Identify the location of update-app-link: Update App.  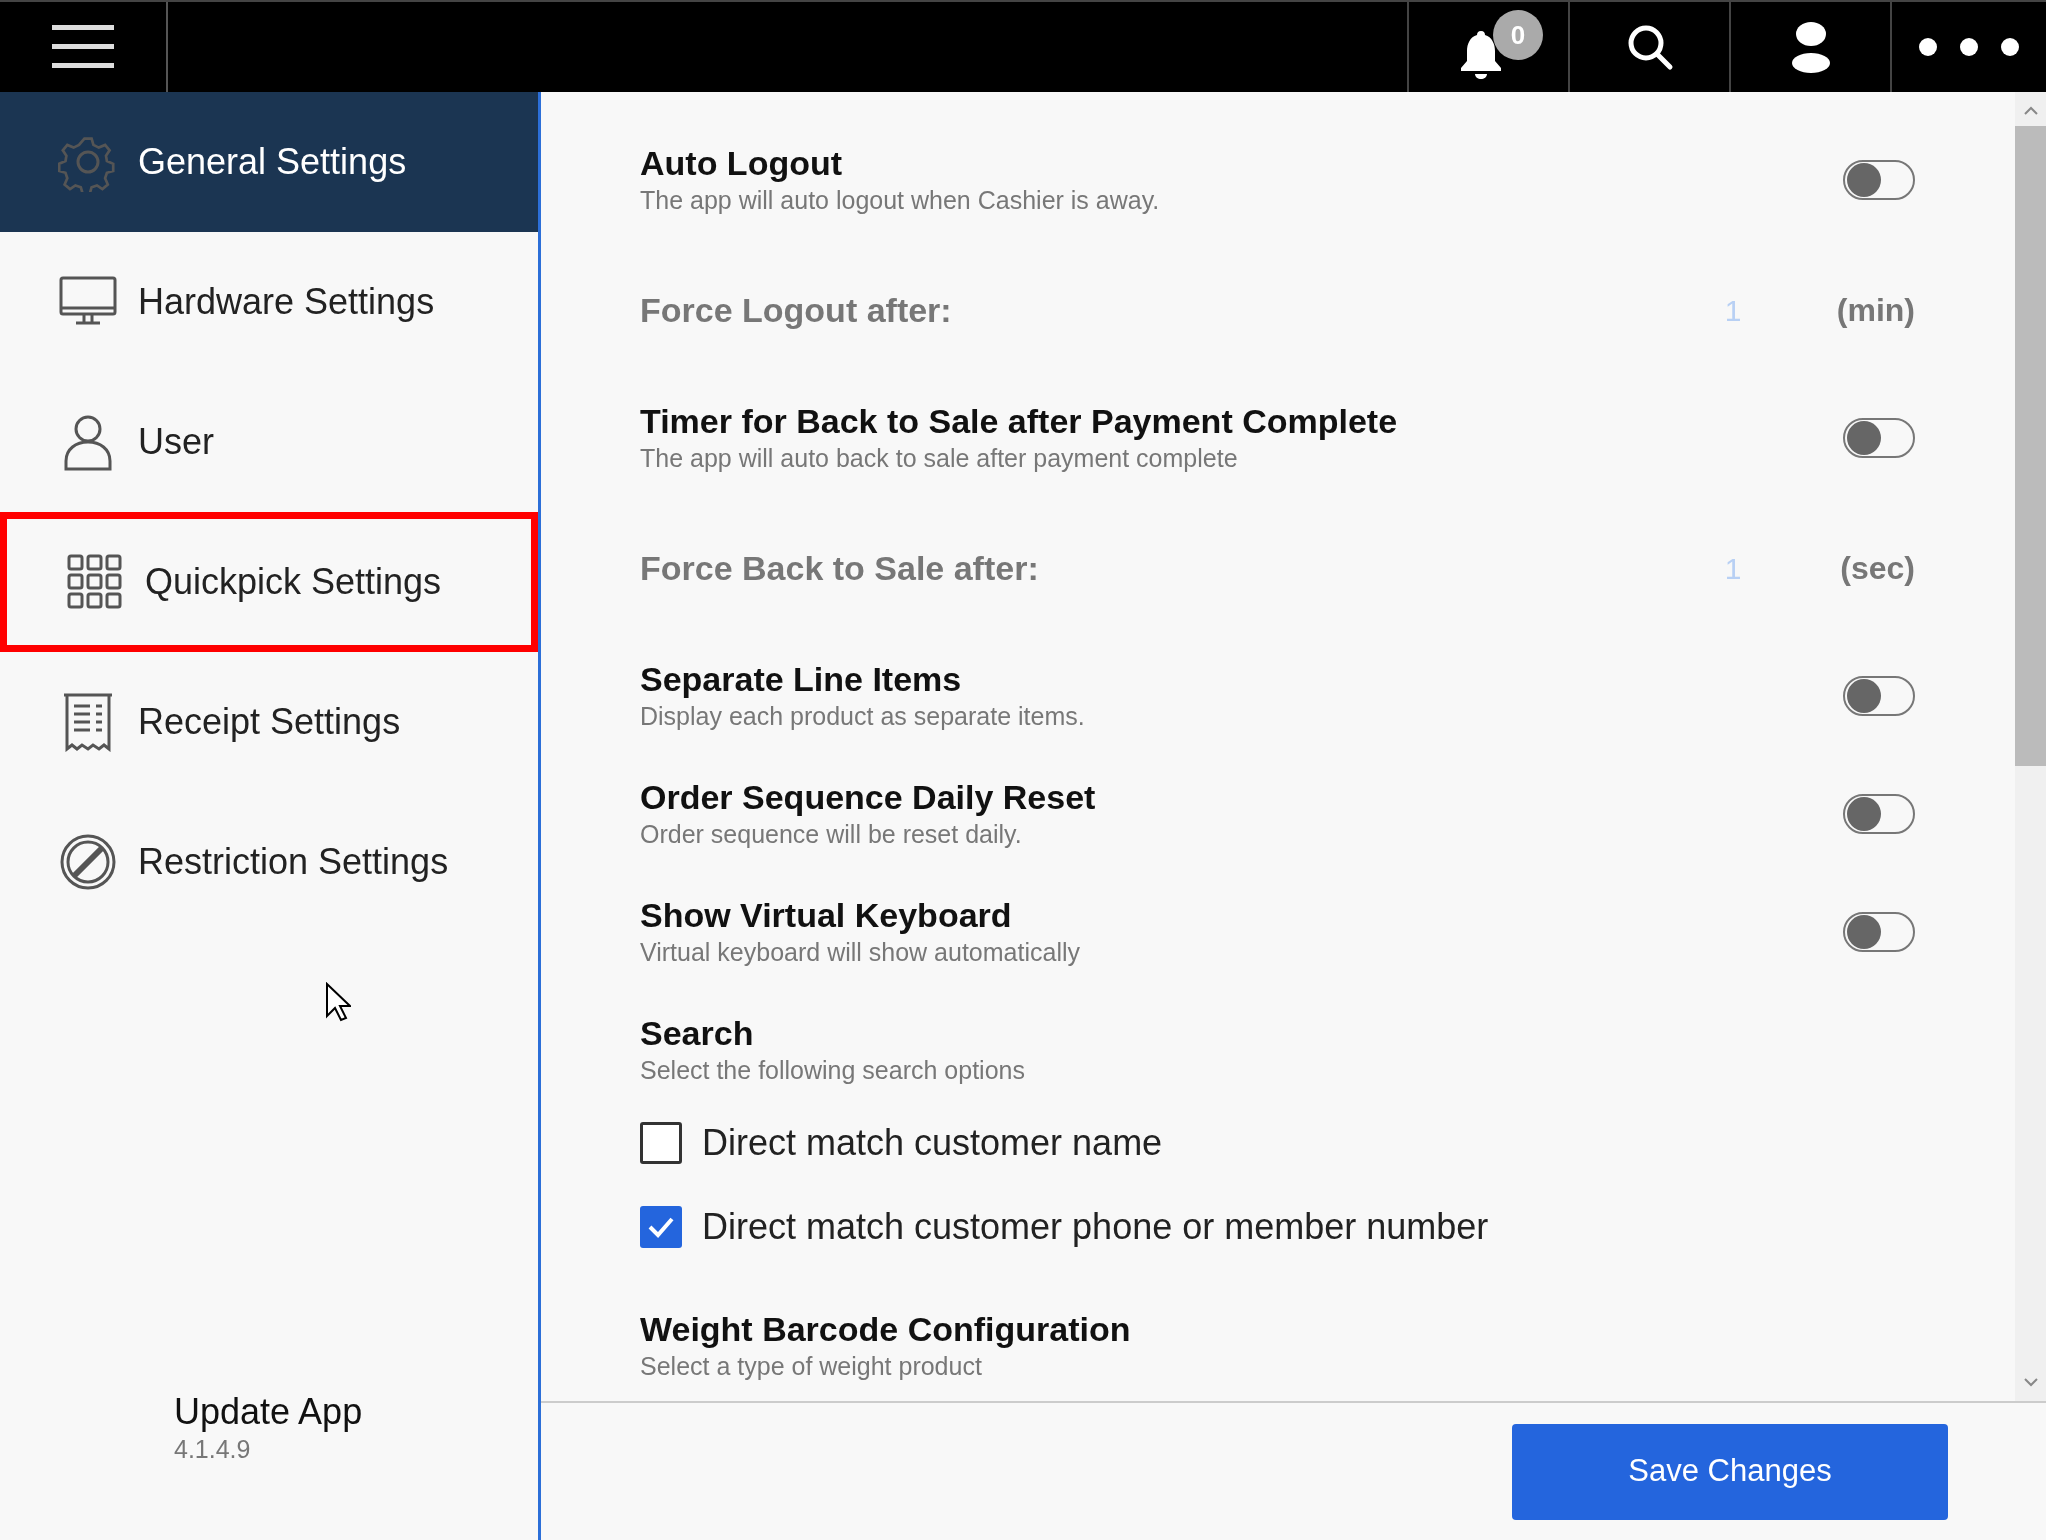
(356, 1412).